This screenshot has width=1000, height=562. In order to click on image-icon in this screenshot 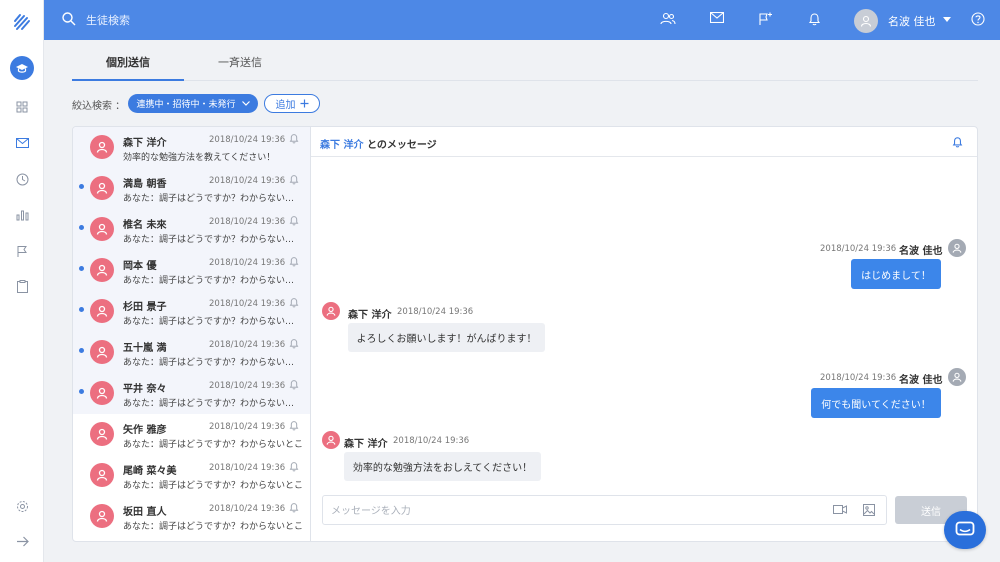, I will do `click(869, 510)`.